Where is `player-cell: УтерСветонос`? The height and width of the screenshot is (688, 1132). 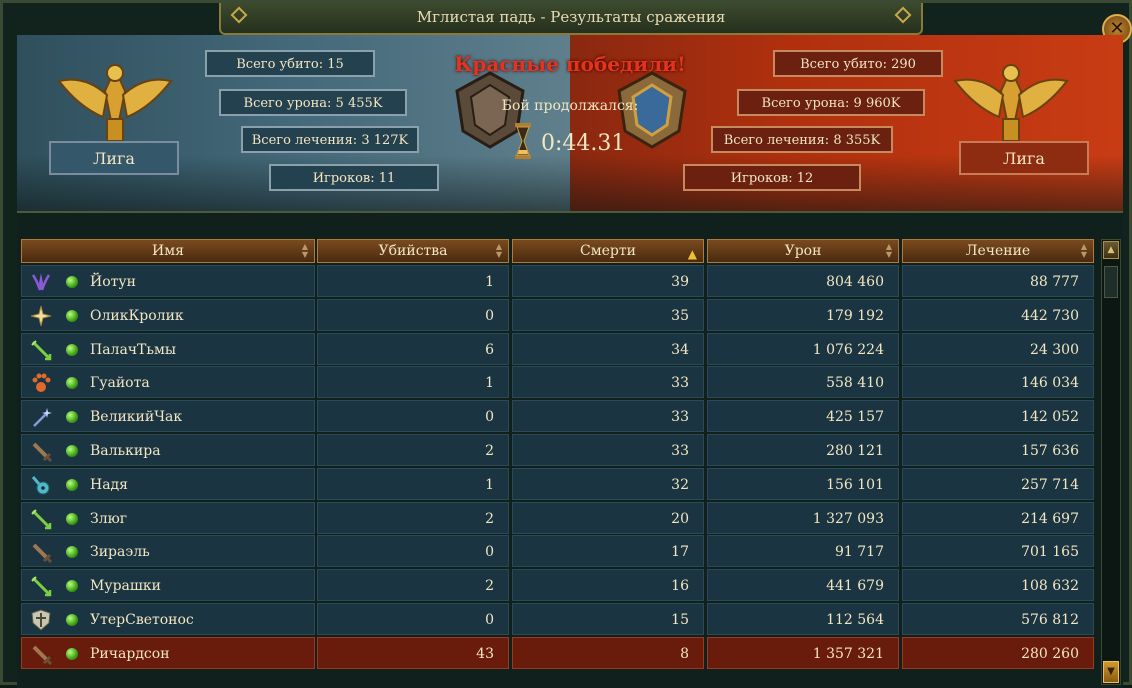
player-cell: УтерСветонос is located at coordinates (168, 619).